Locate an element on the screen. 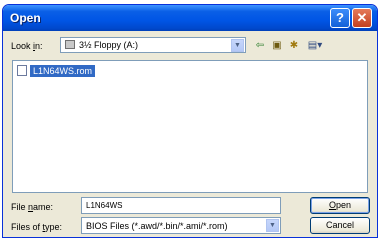 Image resolution: width=378 pixels, height=240 pixels. up-folder-icon: ▣ is located at coordinates (277, 46).